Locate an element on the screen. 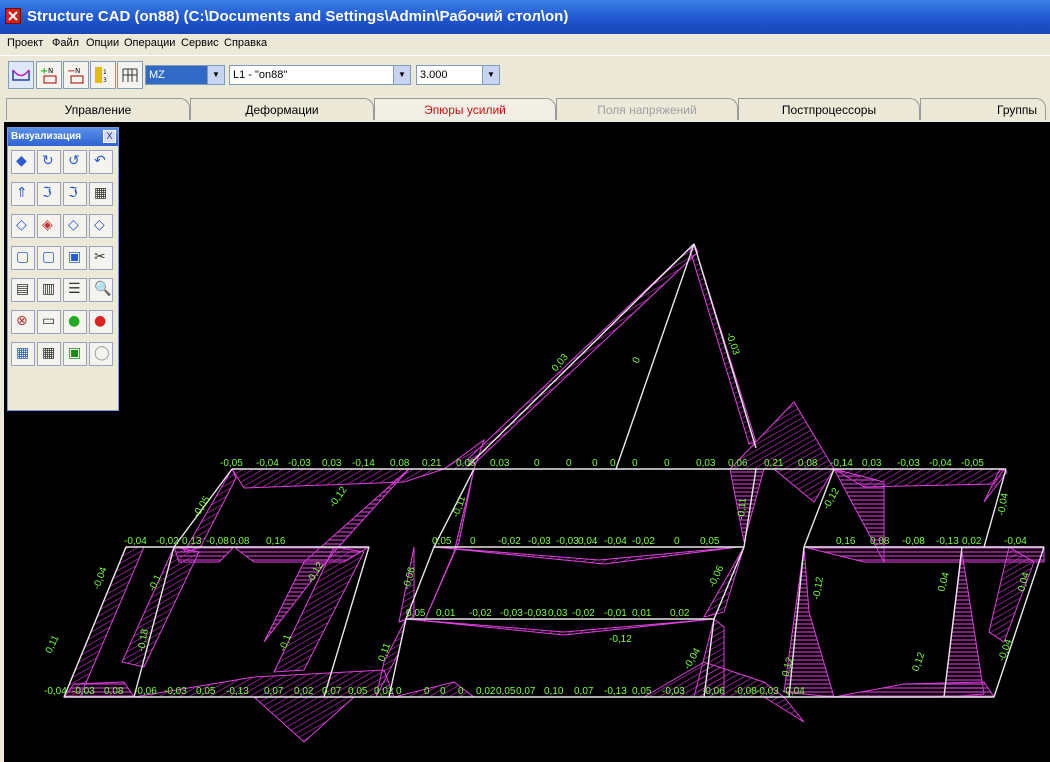  row-bottom-label: -0,08 is located at coordinates (745, 691).